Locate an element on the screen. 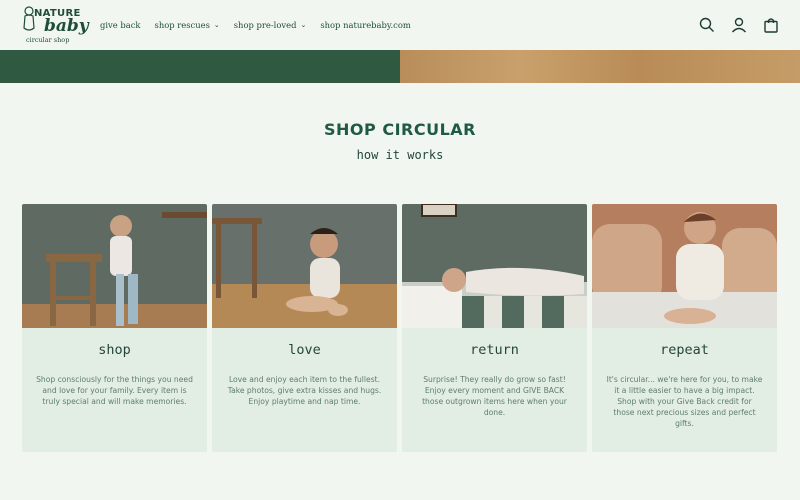  card-photo-baby-on-sofa is located at coordinates (684, 266).